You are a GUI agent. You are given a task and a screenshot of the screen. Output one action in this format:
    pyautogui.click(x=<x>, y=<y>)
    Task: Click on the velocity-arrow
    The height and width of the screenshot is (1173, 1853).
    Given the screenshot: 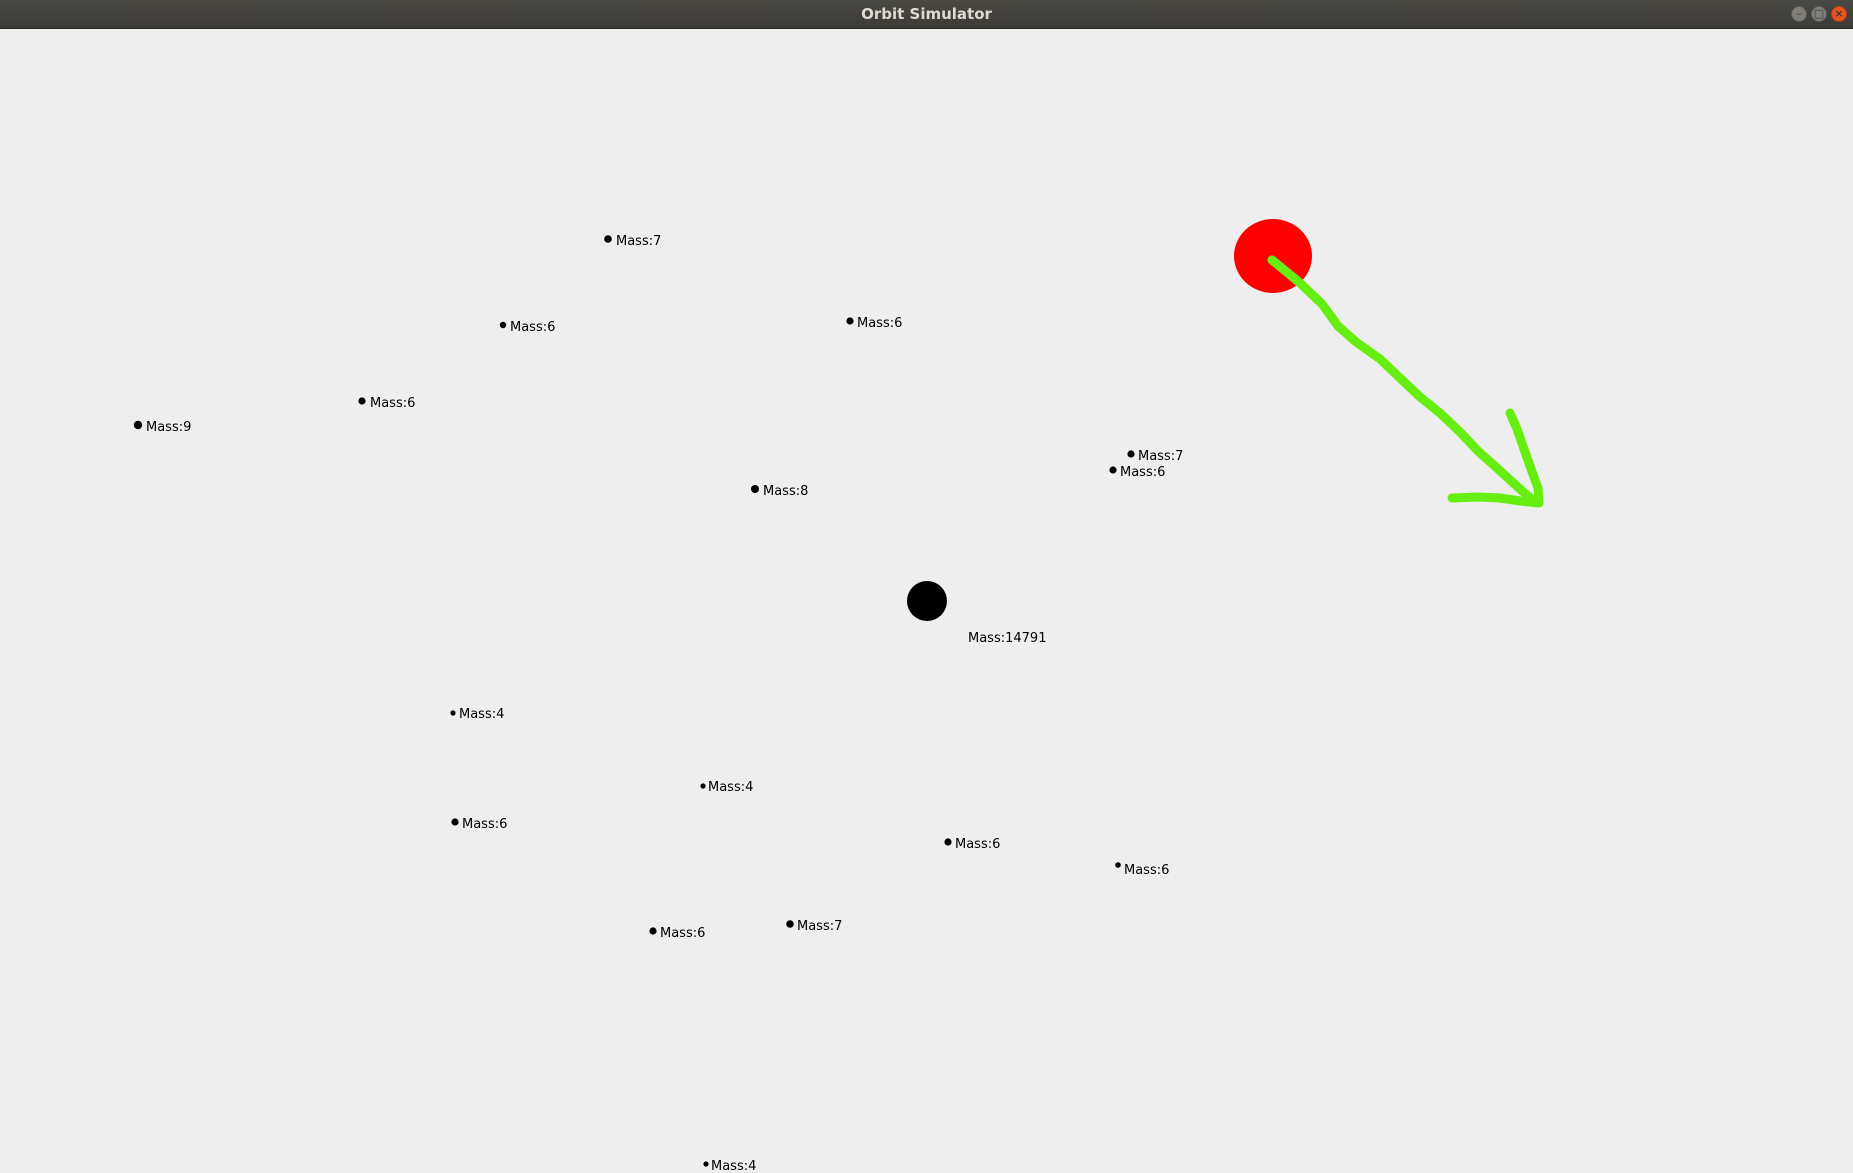 What is the action you would take?
    pyautogui.click(x=1405, y=381)
    